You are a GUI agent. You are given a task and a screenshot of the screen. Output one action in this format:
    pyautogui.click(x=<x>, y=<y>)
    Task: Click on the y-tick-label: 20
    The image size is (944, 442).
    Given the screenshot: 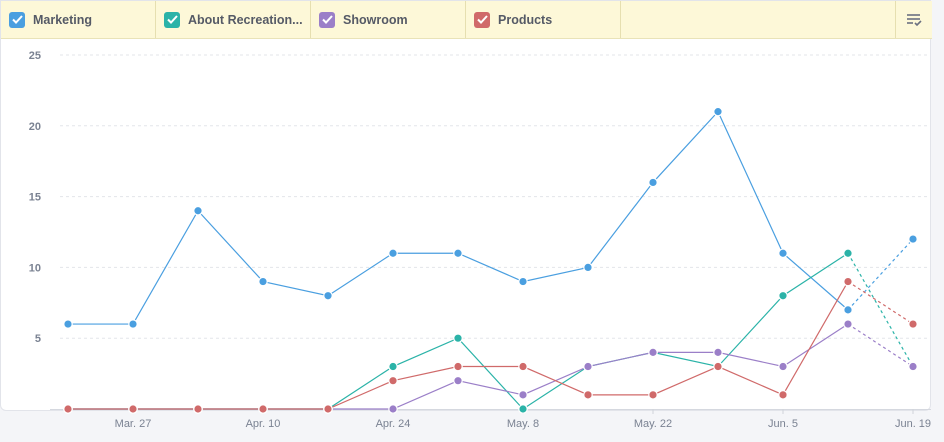 What is the action you would take?
    pyautogui.click(x=35, y=127)
    